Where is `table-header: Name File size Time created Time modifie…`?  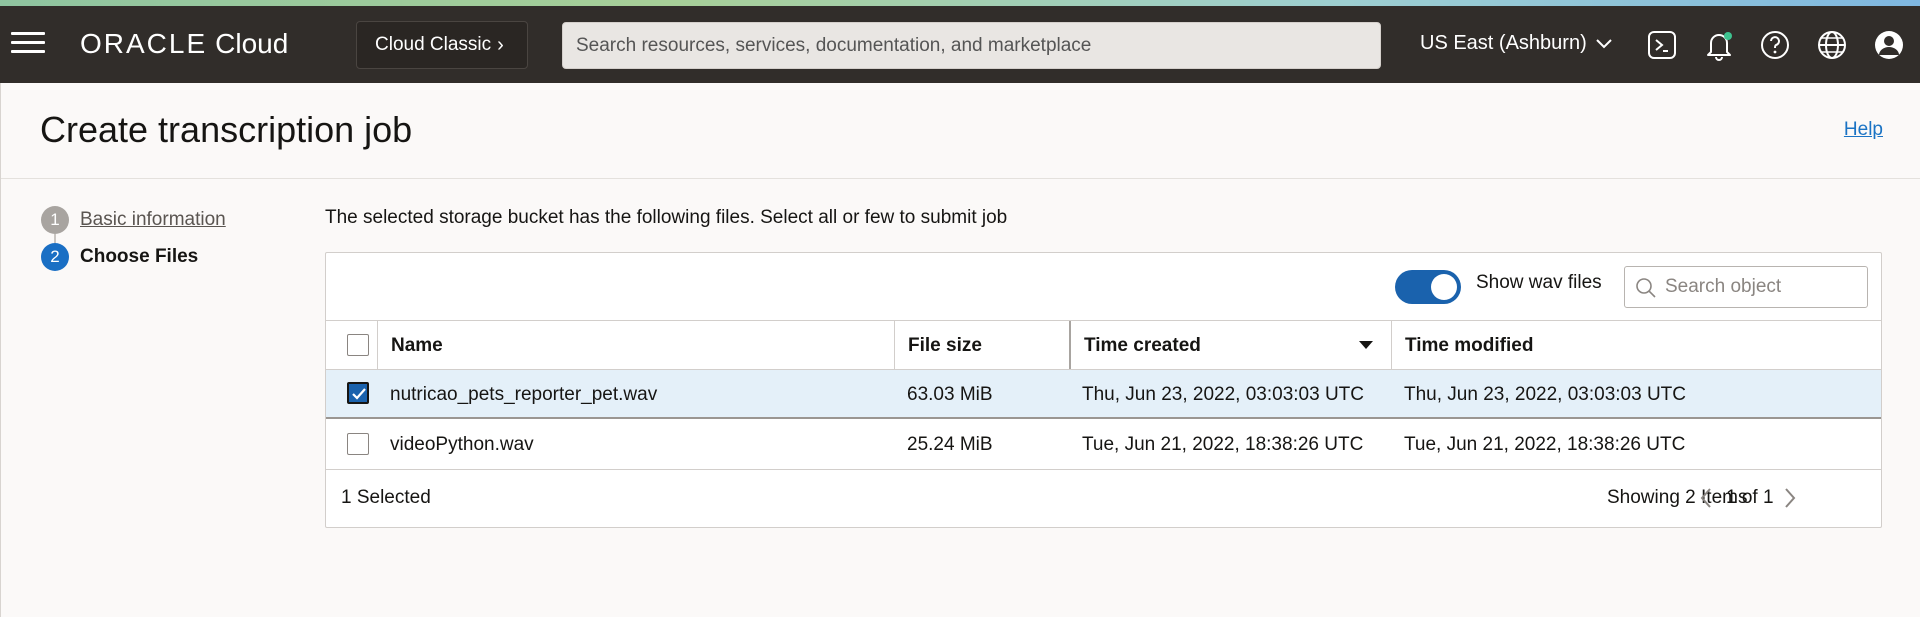
table-header: Name File size Time created Time modifie… is located at coordinates (1103, 345).